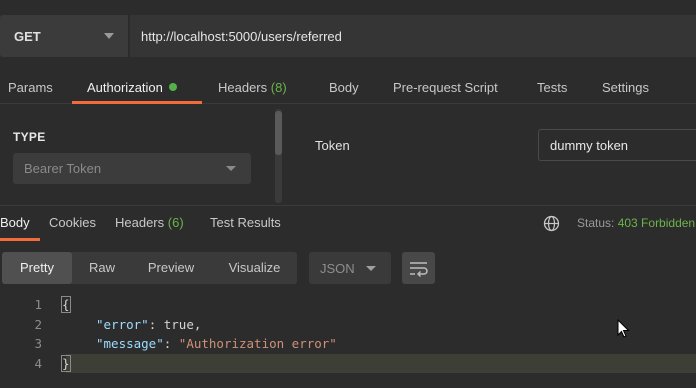 The image size is (696, 388). Describe the element at coordinates (64, 36) in the screenshot. I see `method-select: GET` at that location.